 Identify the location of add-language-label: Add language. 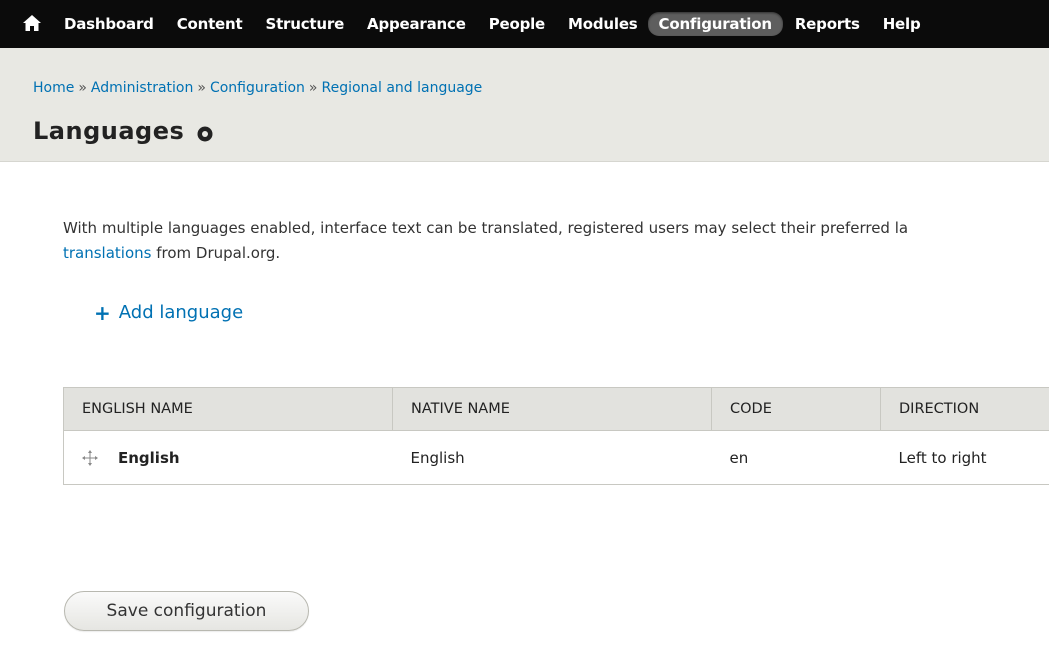
(181, 312).